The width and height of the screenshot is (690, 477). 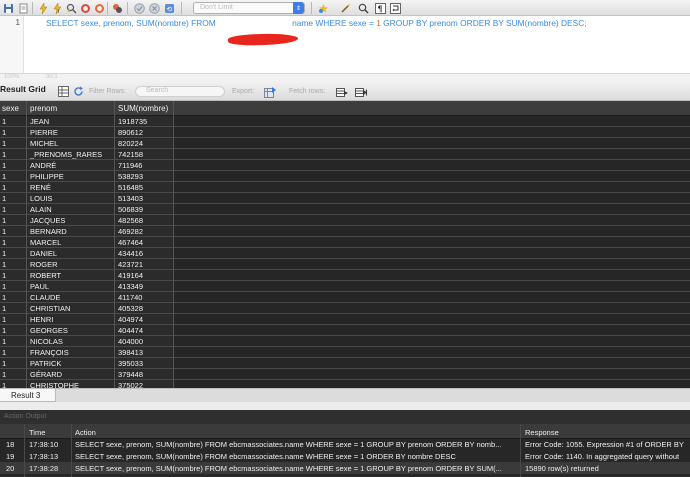 I want to click on table-row: 1 ROGER 423721, so click(x=345, y=264).